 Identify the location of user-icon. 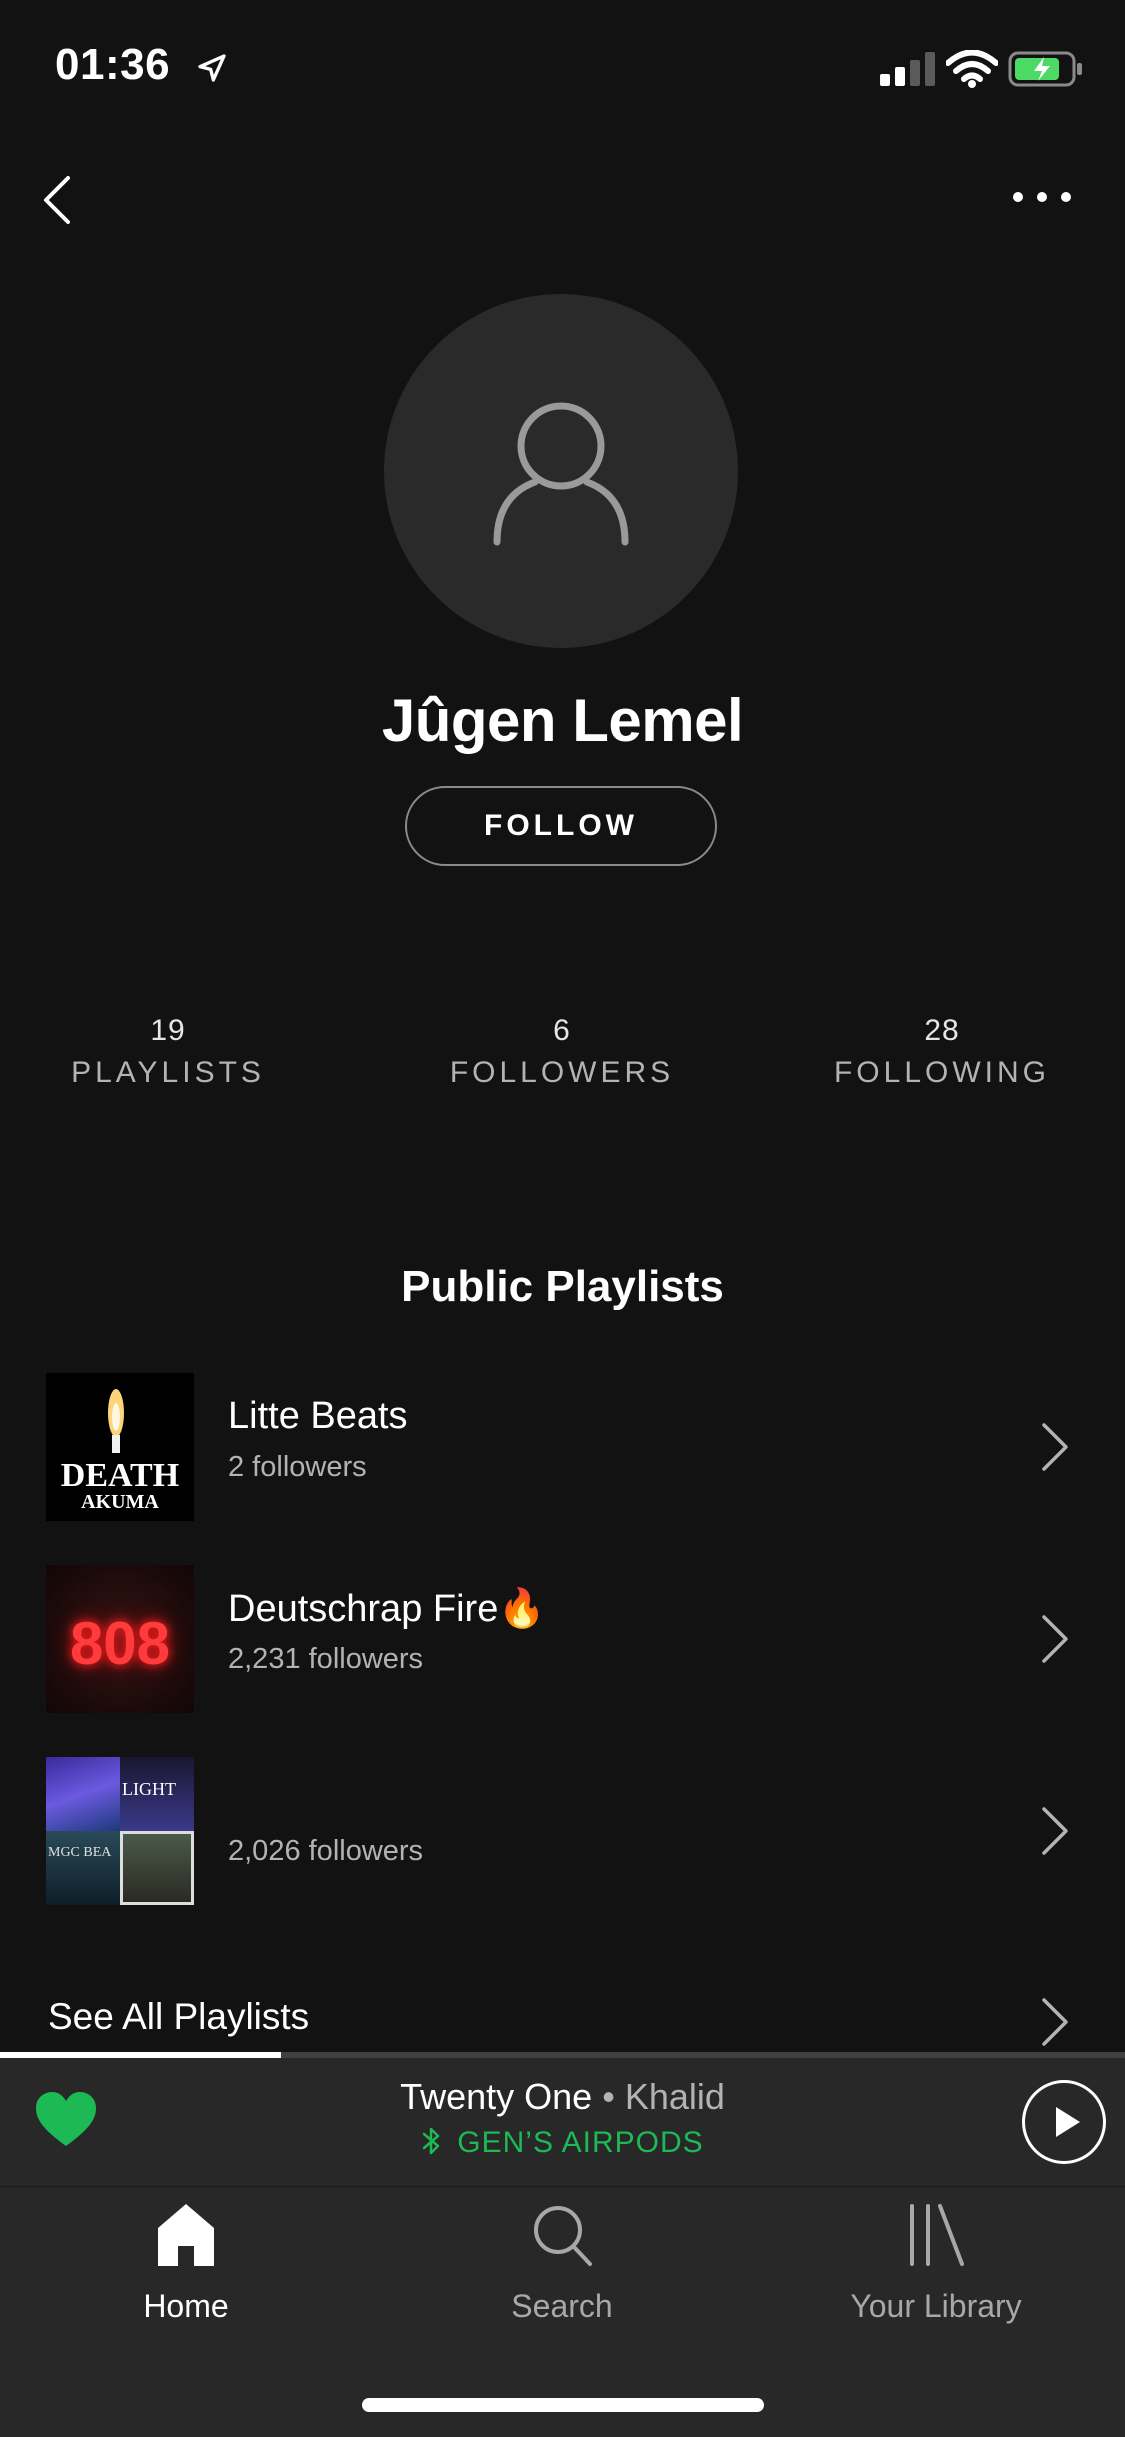
(561, 474).